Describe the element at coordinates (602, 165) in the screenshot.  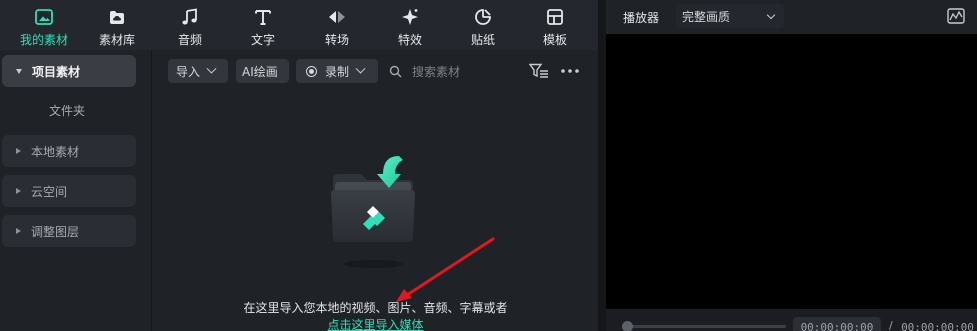
I see `panel-divider` at that location.